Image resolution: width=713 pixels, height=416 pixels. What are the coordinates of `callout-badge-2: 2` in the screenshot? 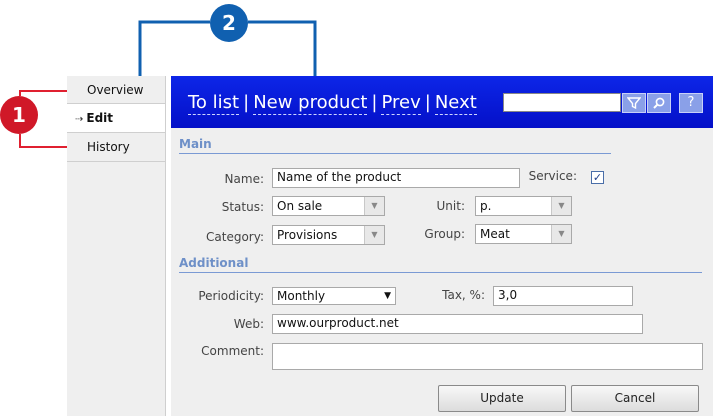 It's located at (229, 23).